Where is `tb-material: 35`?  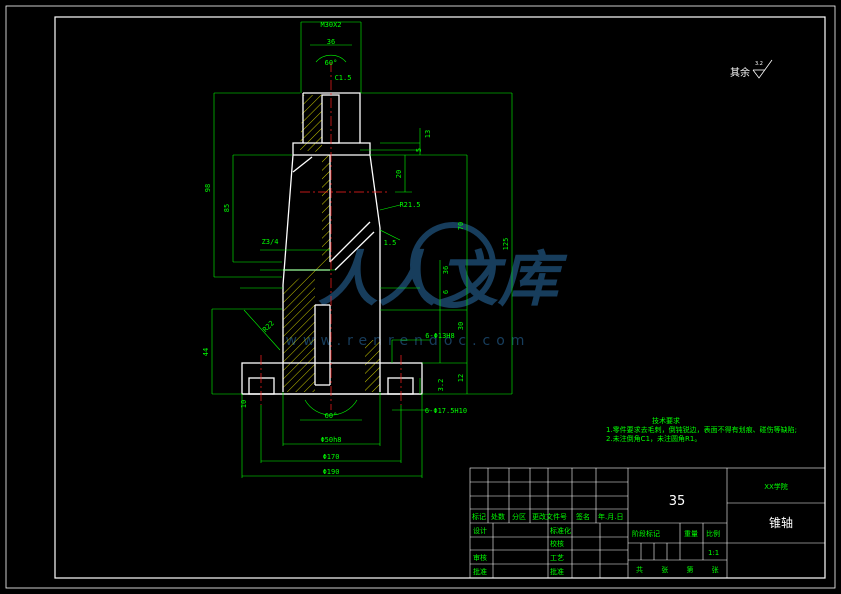
tb-material: 35 is located at coordinates (677, 501).